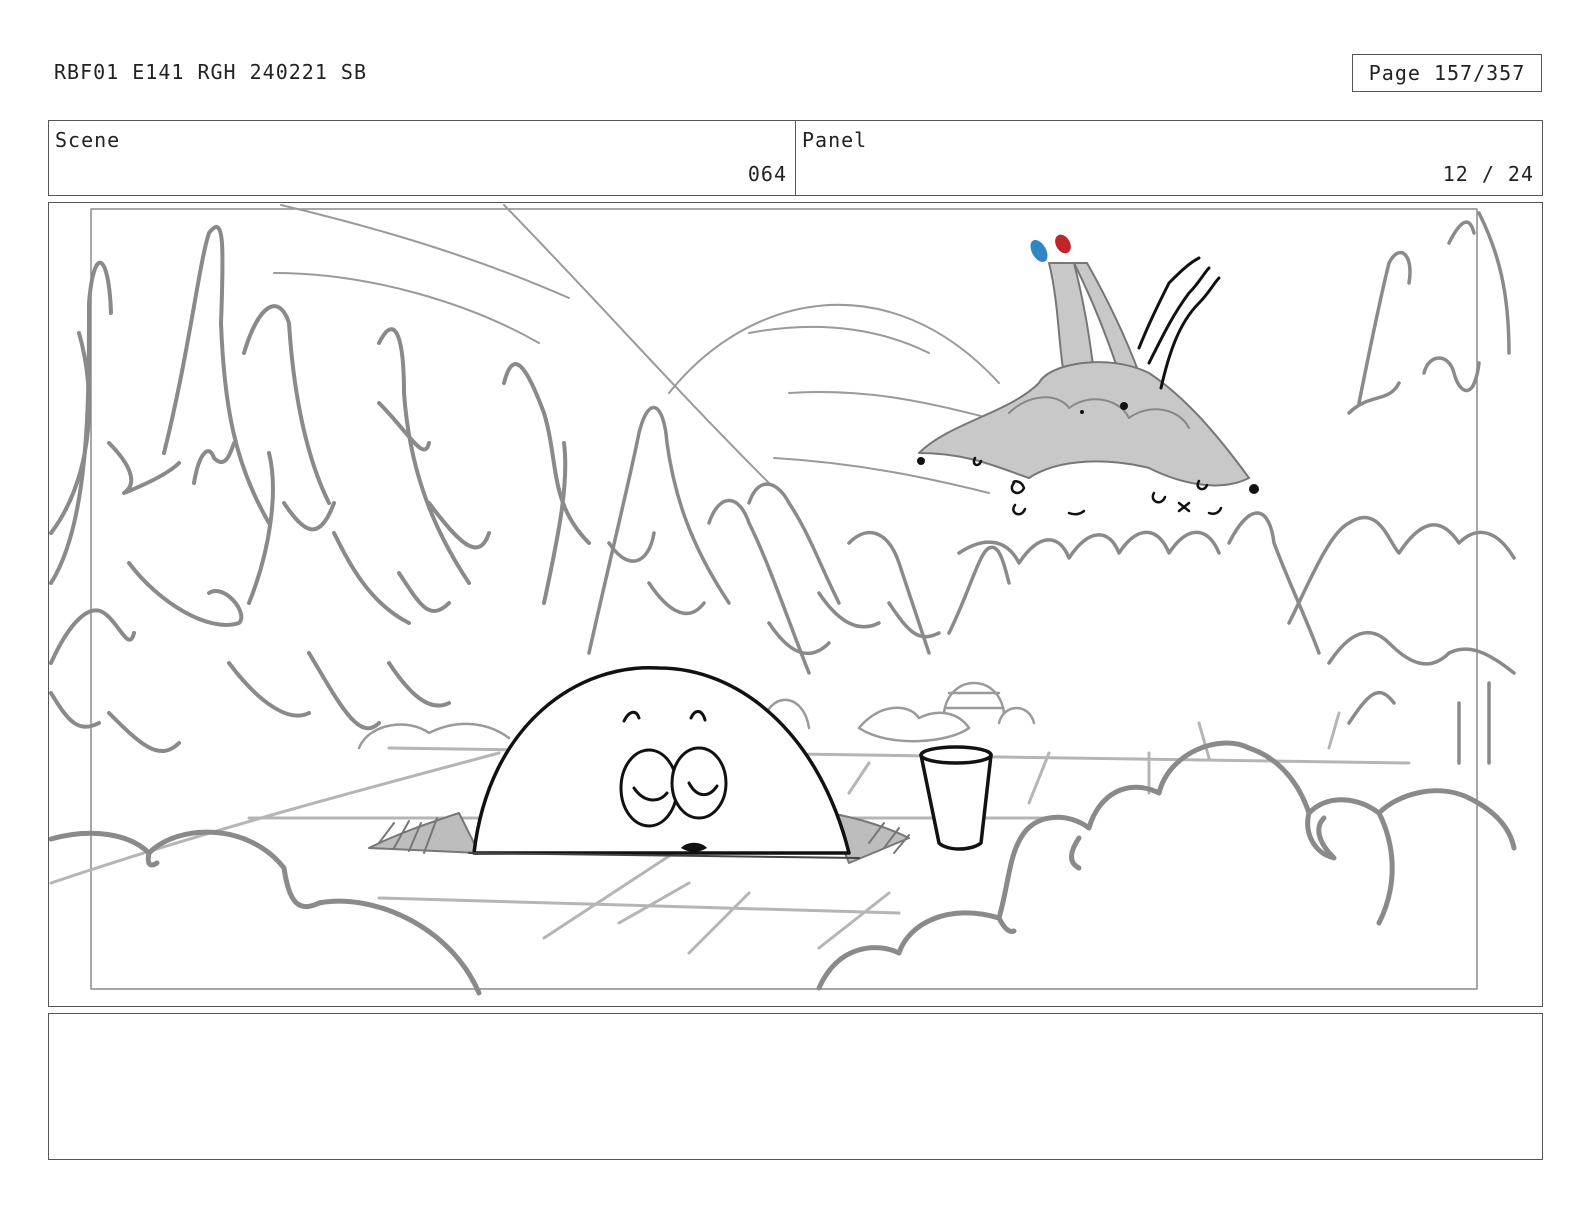  Describe the element at coordinates (699, 783) in the screenshot. I see `right-eye` at that location.